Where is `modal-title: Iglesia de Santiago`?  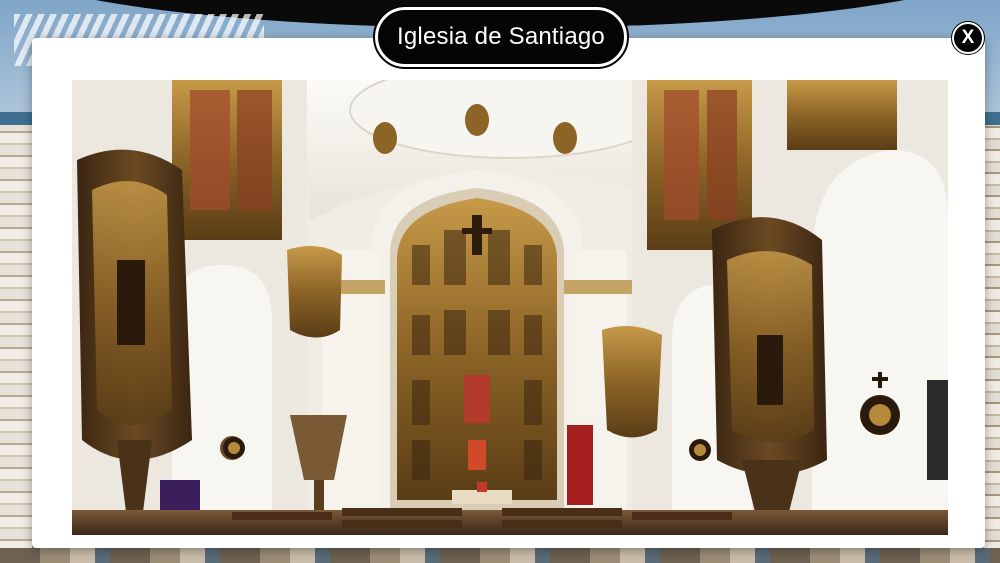
modal-title: Iglesia de Santiago is located at coordinates (501, 36).